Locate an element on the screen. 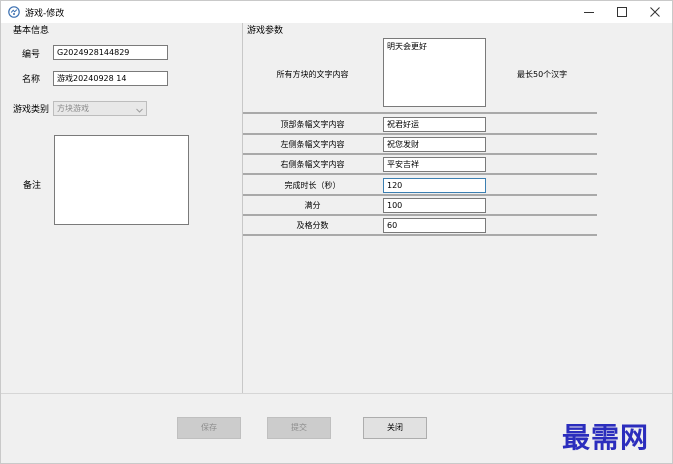 The image size is (673, 464). minimize-button is located at coordinates (589, 12).